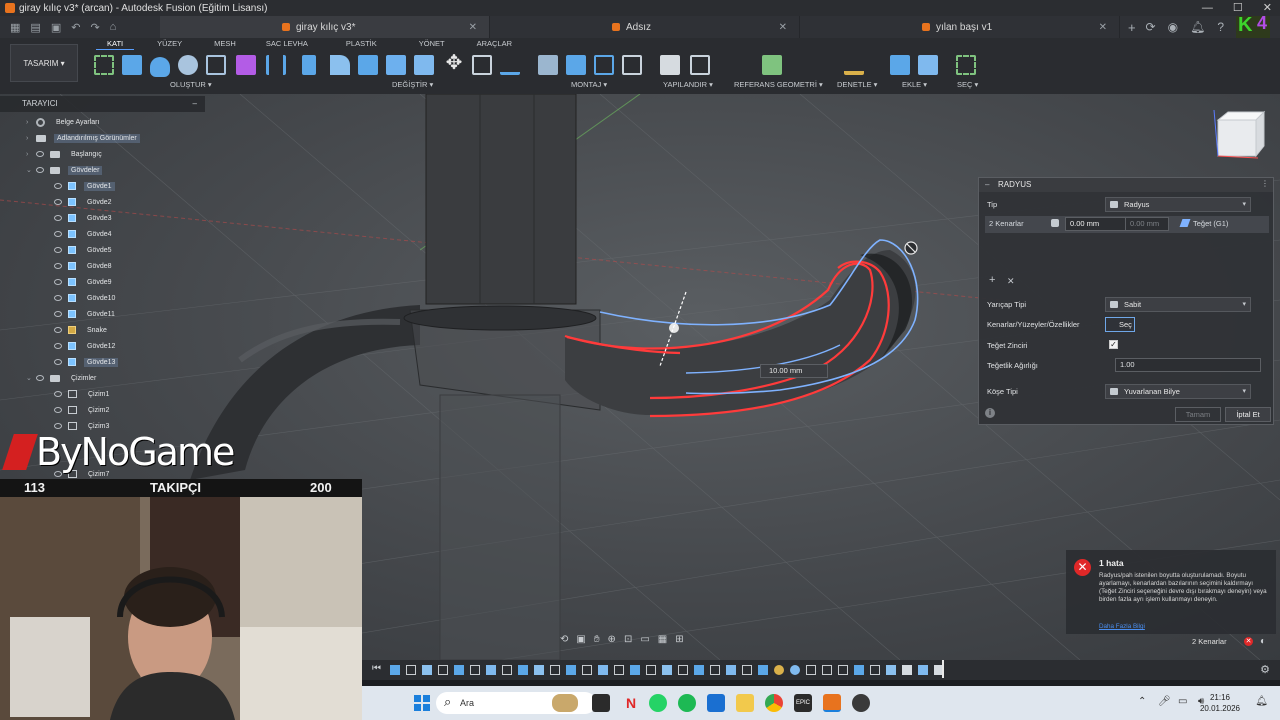 This screenshot has width=1280, height=720. What do you see at coordinates (700, 65) in the screenshot?
I see `table-icon` at bounding box center [700, 65].